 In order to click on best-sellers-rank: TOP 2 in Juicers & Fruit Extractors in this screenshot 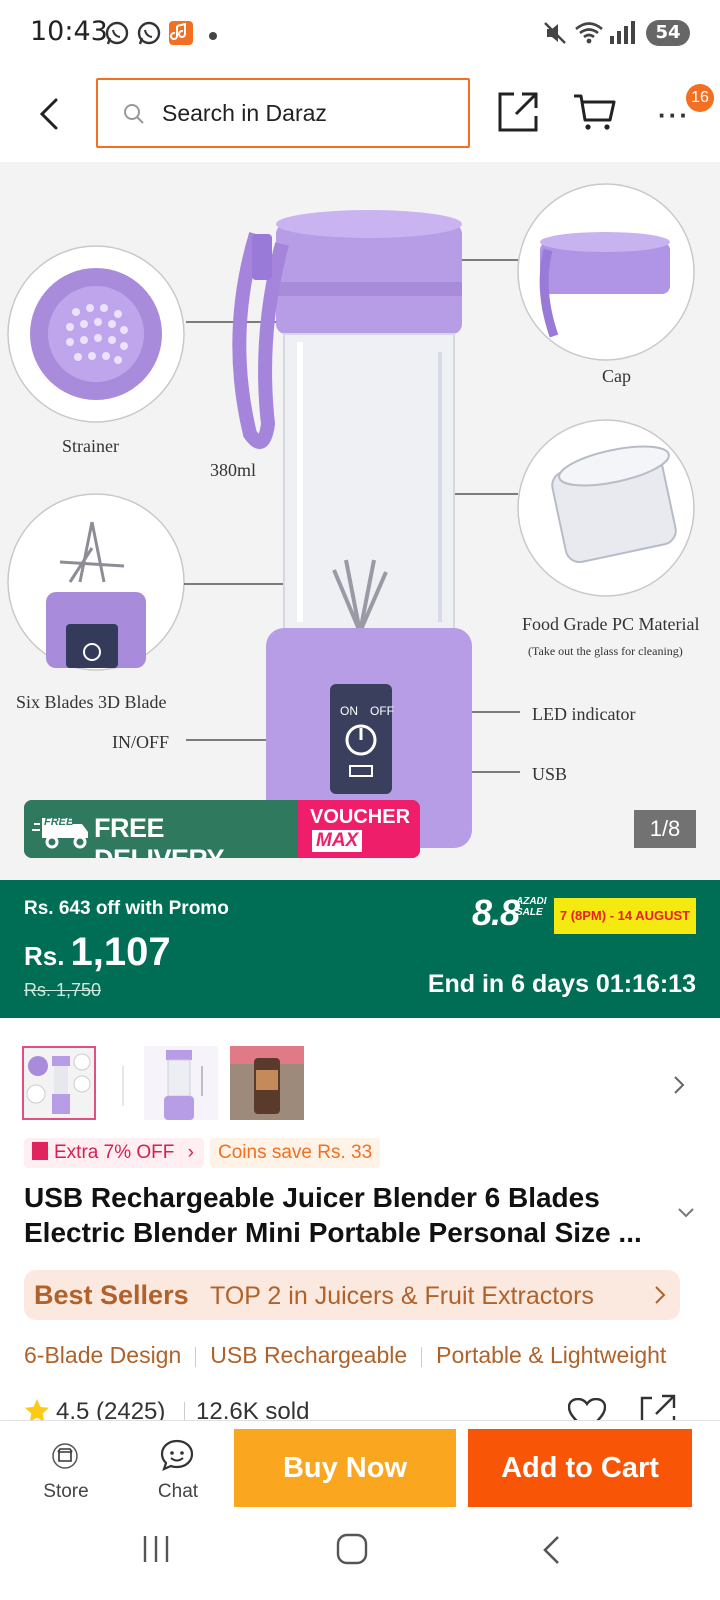, I will do `click(402, 1296)`.